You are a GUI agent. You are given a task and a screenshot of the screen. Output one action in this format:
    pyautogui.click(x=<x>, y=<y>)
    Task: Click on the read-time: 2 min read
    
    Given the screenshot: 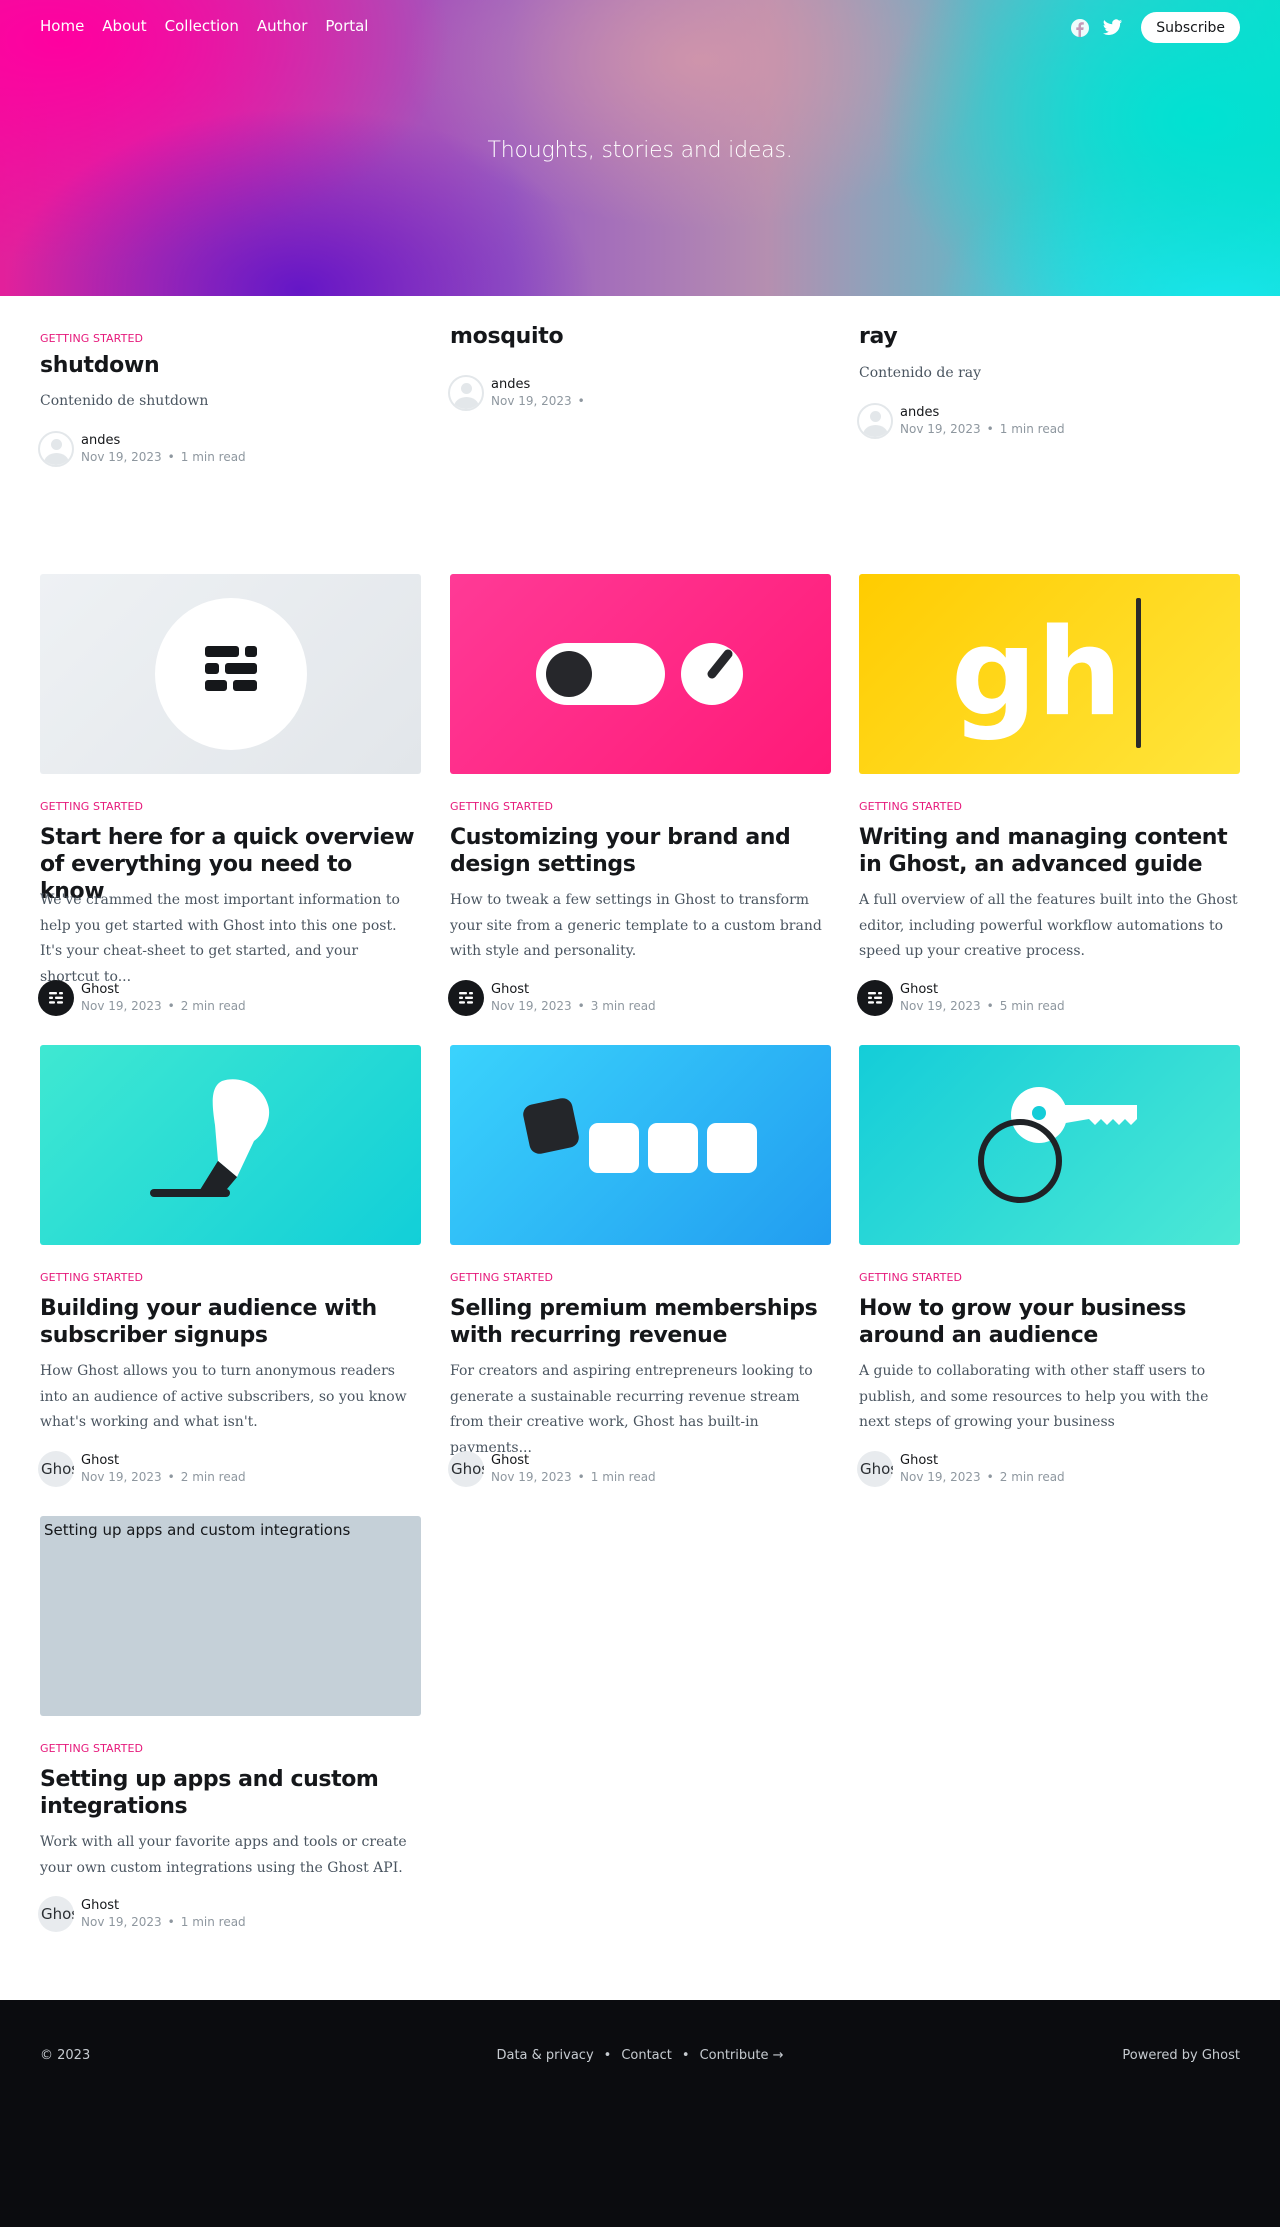 What is the action you would take?
    pyautogui.click(x=213, y=1006)
    